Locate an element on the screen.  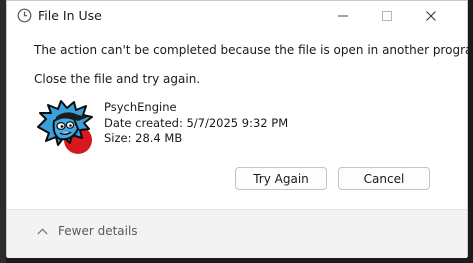
maximize-button is located at coordinates (387, 15).